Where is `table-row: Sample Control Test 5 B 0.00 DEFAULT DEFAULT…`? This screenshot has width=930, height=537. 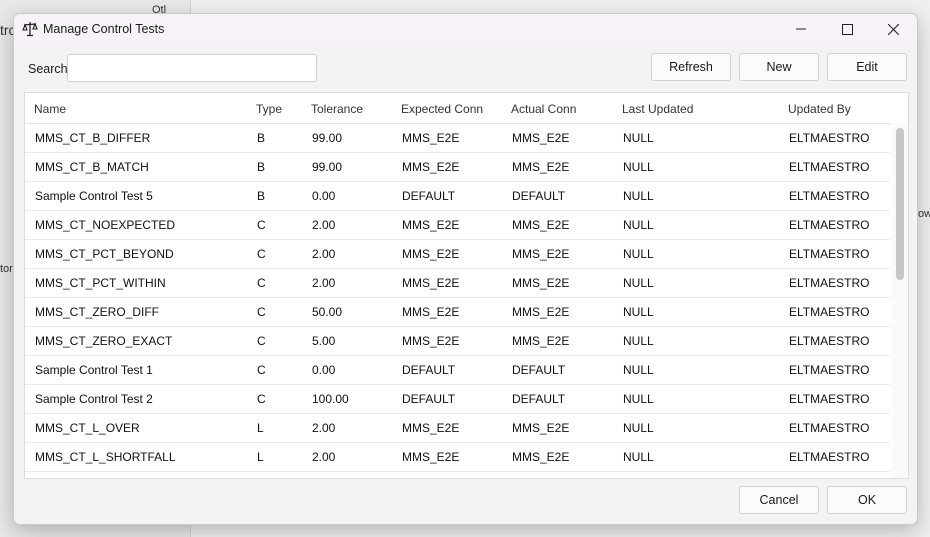
table-row: Sample Control Test 5 B 0.00 DEFAULT DEFAULT… is located at coordinates (458, 196).